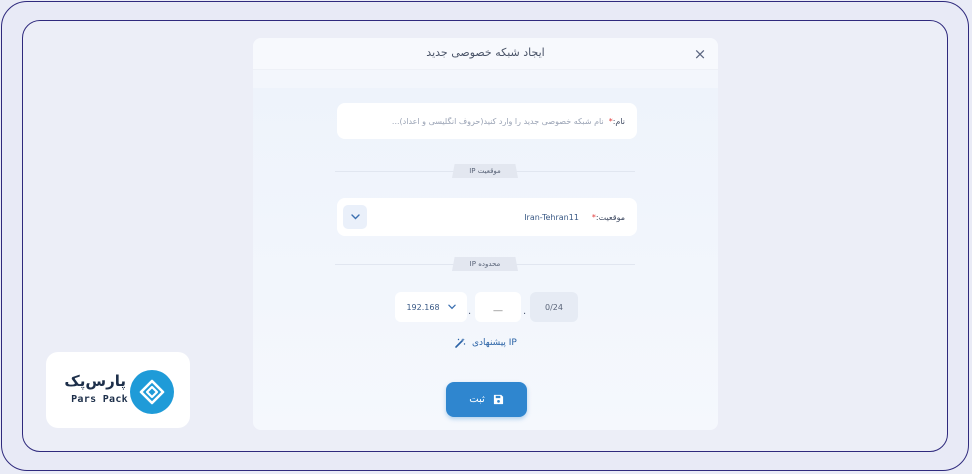 Image resolution: width=972 pixels, height=474 pixels. I want to click on modal-header: ایجاد شبکه خصوصی جدید ×, so click(485, 54).